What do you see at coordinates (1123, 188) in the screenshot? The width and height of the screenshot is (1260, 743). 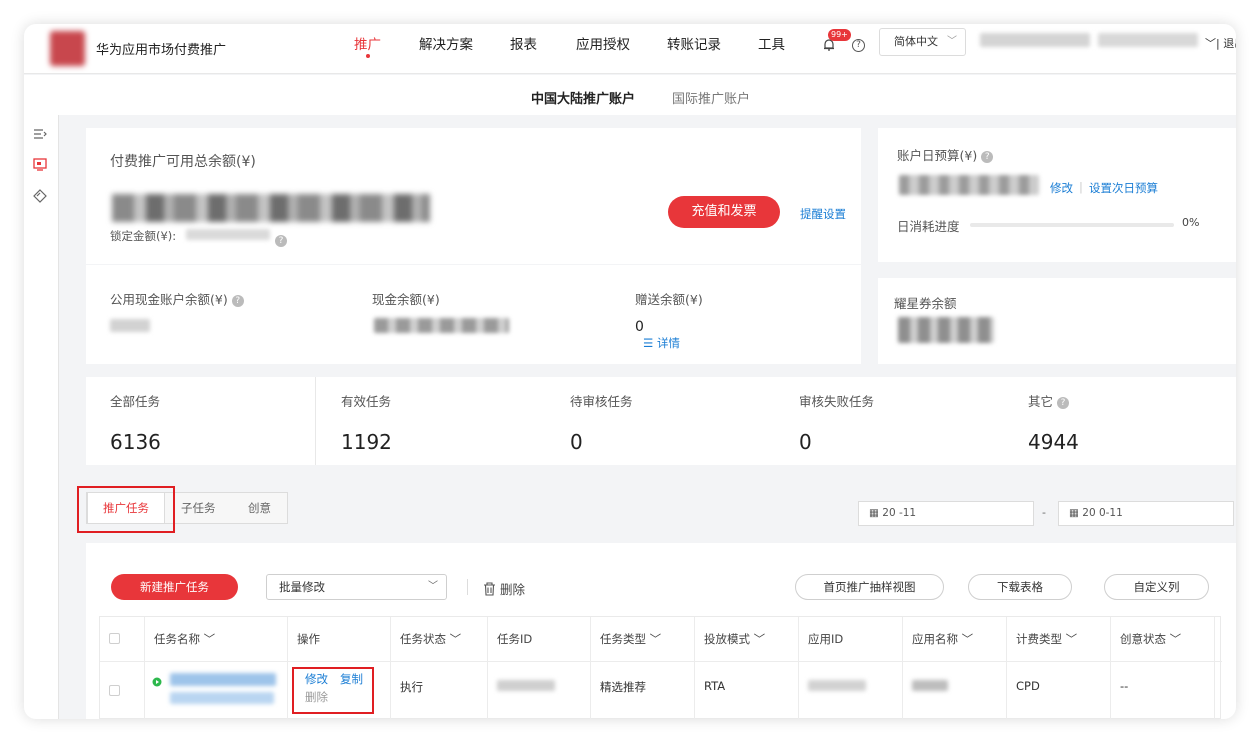 I see `next-day-budget-link: 设置次日预算` at bounding box center [1123, 188].